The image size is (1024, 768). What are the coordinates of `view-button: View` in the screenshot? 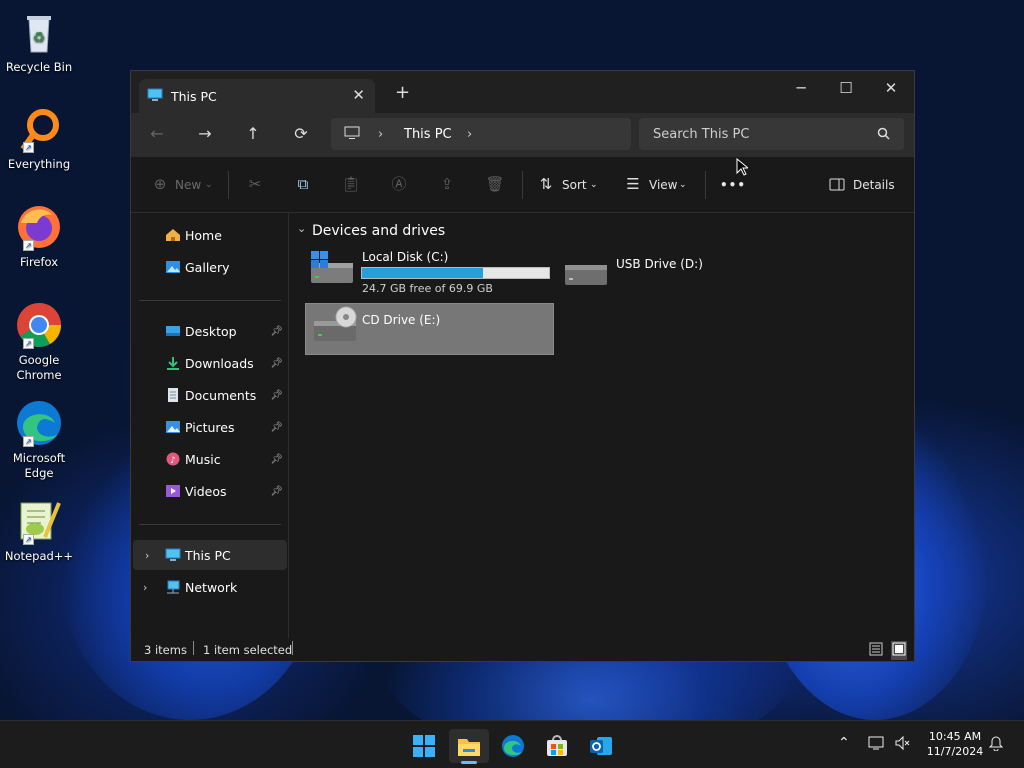 It's located at (663, 185).